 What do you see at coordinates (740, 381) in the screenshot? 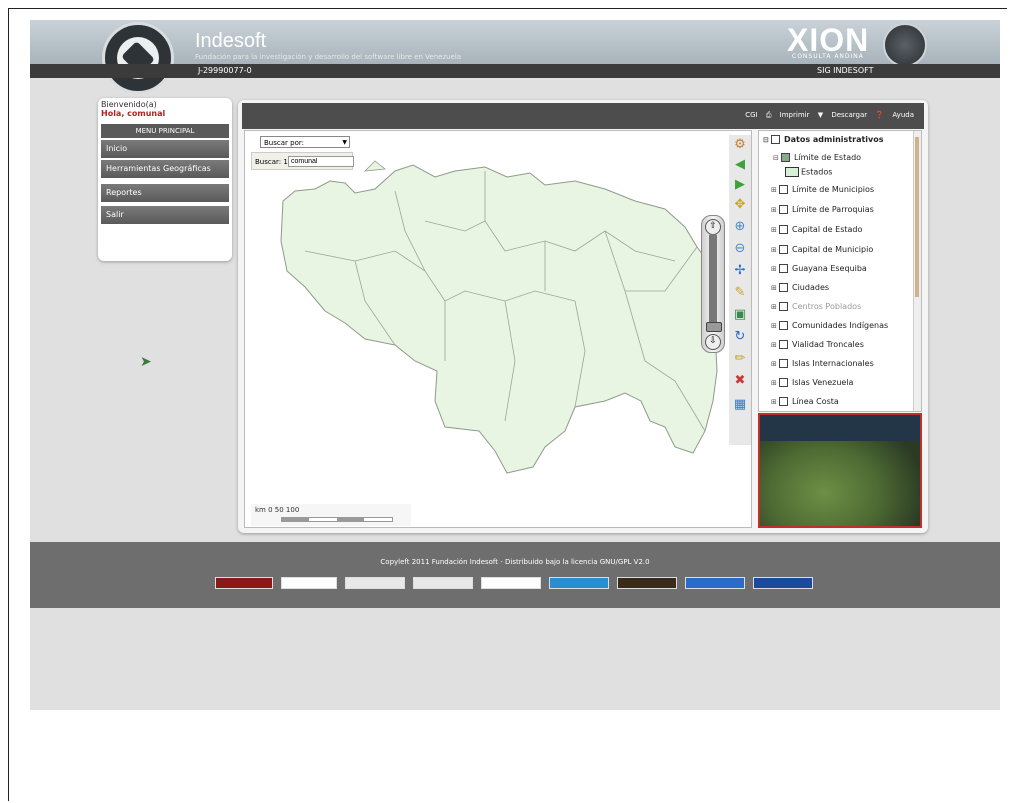
I see `marker-icon: ✖` at bounding box center [740, 381].